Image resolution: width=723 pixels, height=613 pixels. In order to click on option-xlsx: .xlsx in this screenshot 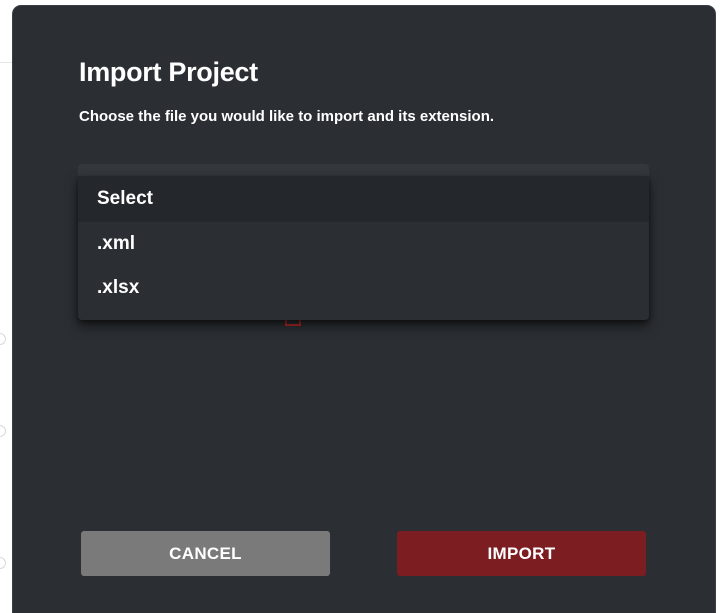, I will do `click(363, 288)`.